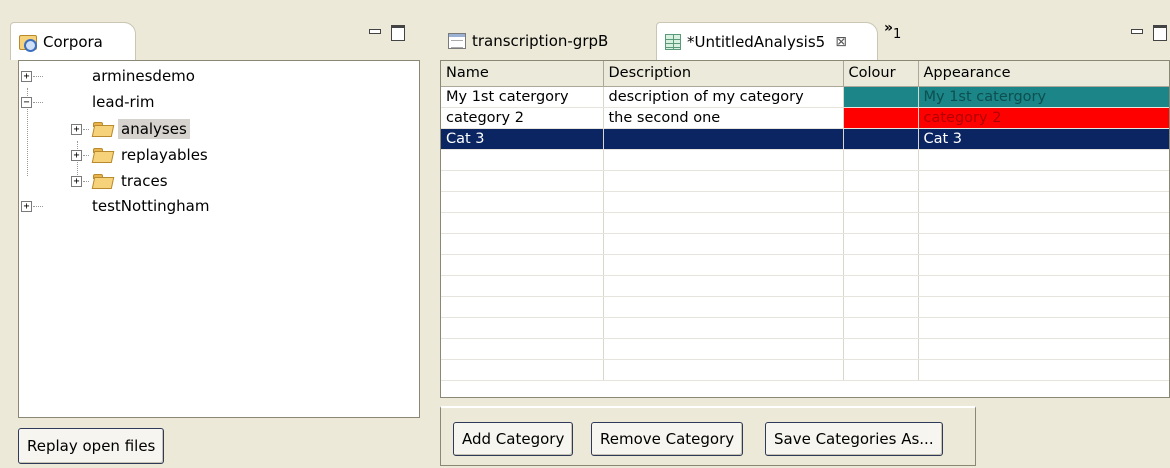  What do you see at coordinates (91, 446) in the screenshot?
I see `replay-open-files-button: Replay open files` at bounding box center [91, 446].